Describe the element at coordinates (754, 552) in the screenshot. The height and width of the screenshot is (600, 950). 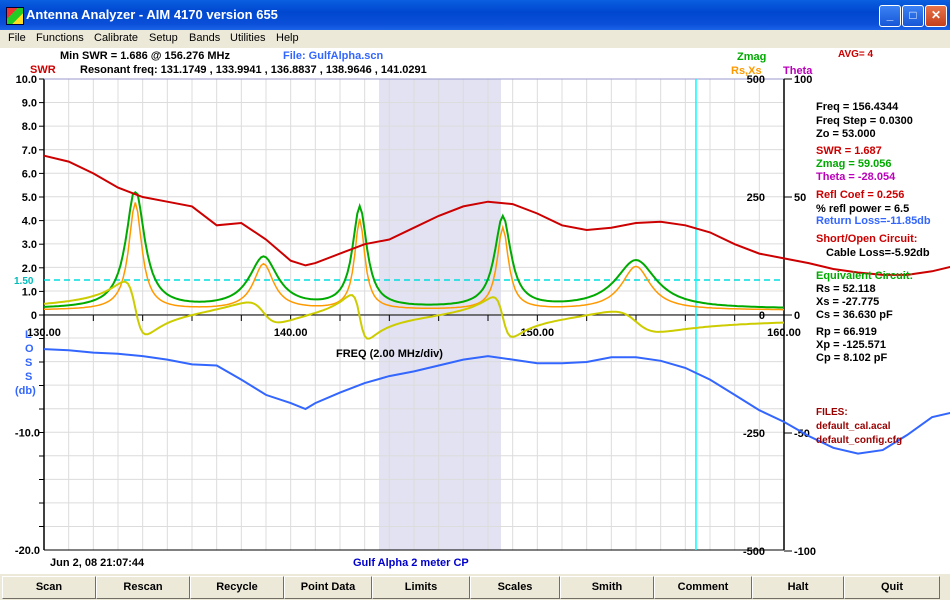
I see `ohms-tick-label: -500` at that location.